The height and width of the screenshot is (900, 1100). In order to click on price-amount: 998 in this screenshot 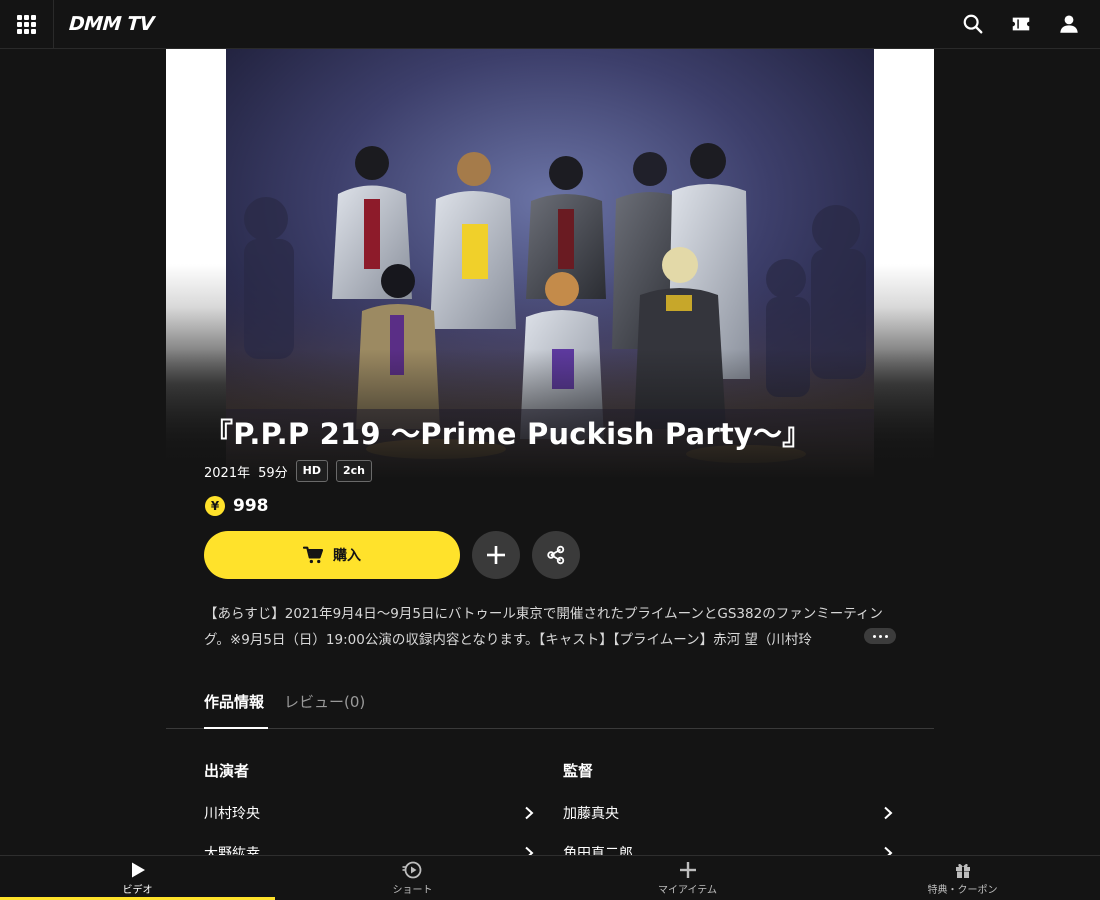, I will do `click(251, 506)`.